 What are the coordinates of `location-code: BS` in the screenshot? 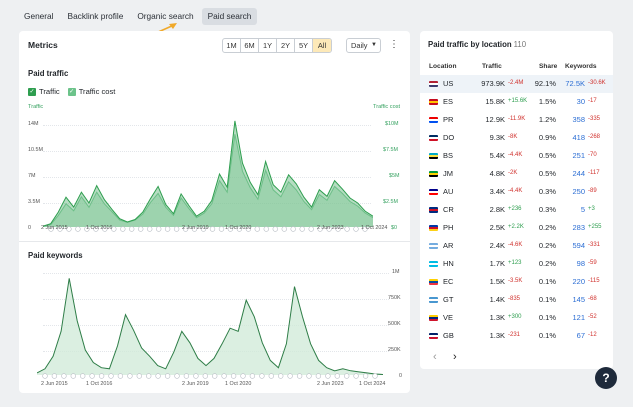 It's located at (448, 155).